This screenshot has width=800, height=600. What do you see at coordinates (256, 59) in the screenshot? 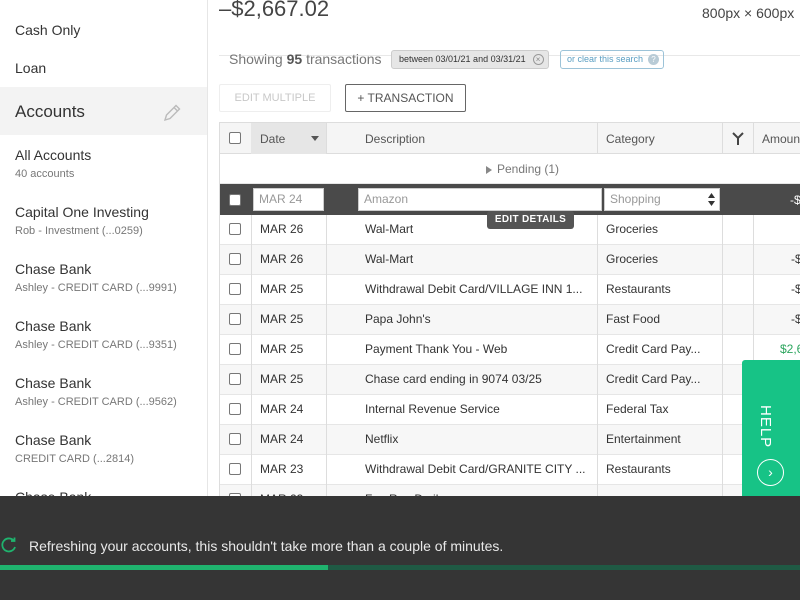
I see `showing-prefix: Showing` at bounding box center [256, 59].